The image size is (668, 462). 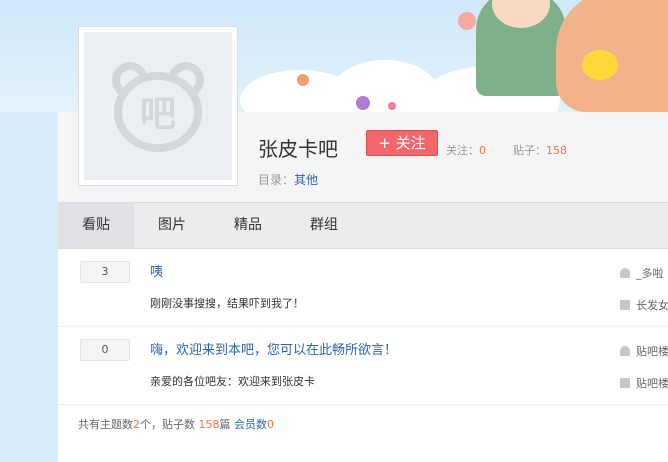 What do you see at coordinates (248, 225) in the screenshot?
I see `tab-featured: 精品` at bounding box center [248, 225].